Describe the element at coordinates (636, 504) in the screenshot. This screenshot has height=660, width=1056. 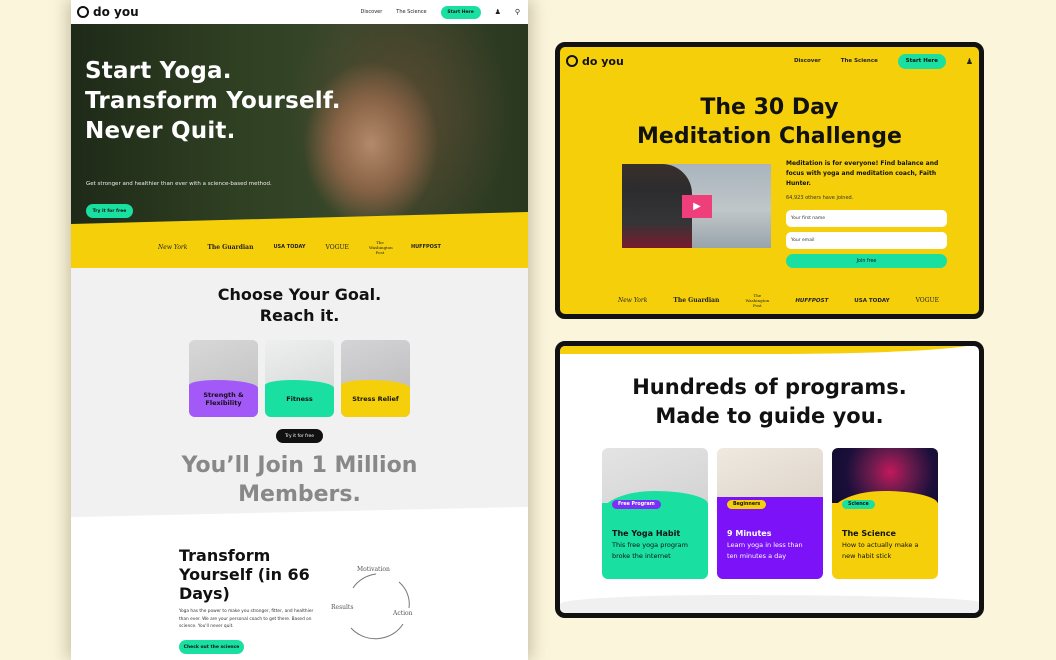
I see `program-tag: Free Program` at that location.